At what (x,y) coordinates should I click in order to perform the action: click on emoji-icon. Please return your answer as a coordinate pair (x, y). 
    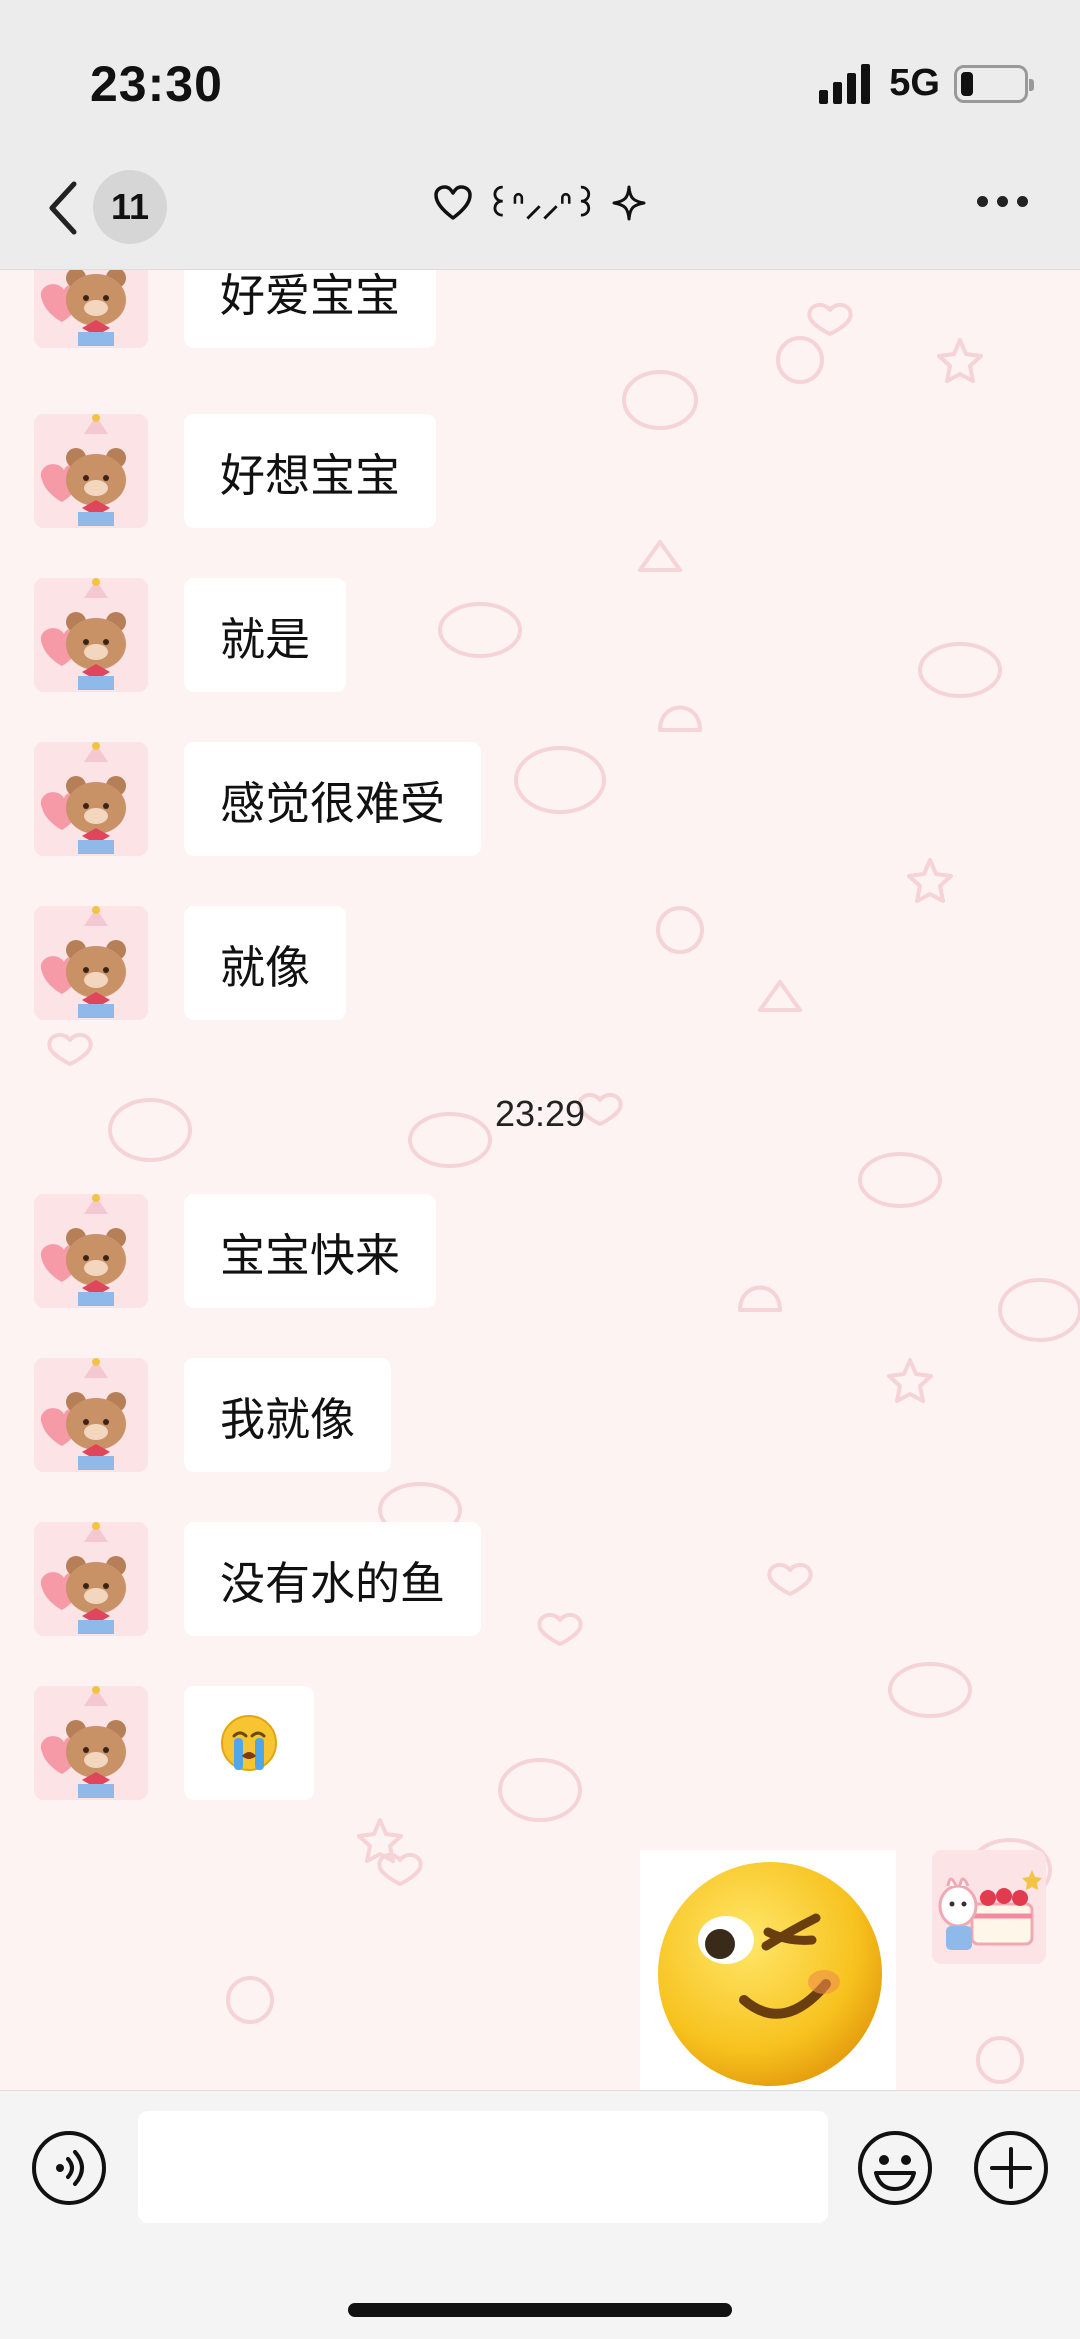
    Looking at the image, I should click on (895, 2168).